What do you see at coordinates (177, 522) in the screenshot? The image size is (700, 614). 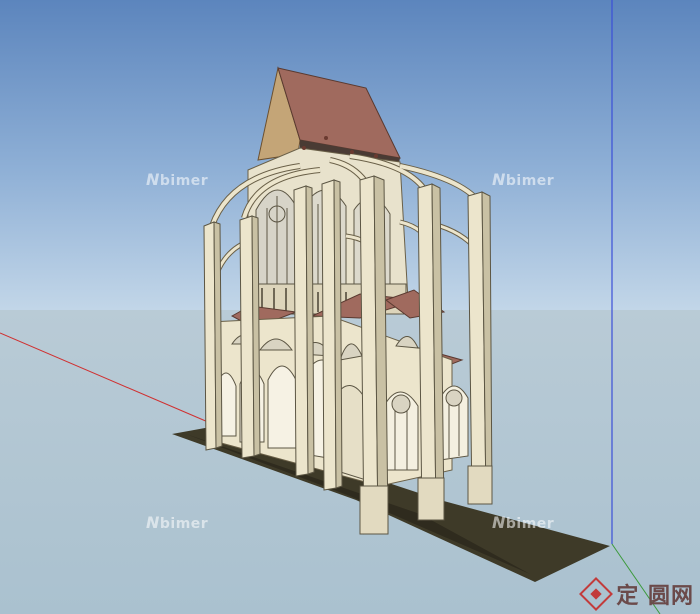 I see `watermark-bottom-left: Nbimer` at bounding box center [177, 522].